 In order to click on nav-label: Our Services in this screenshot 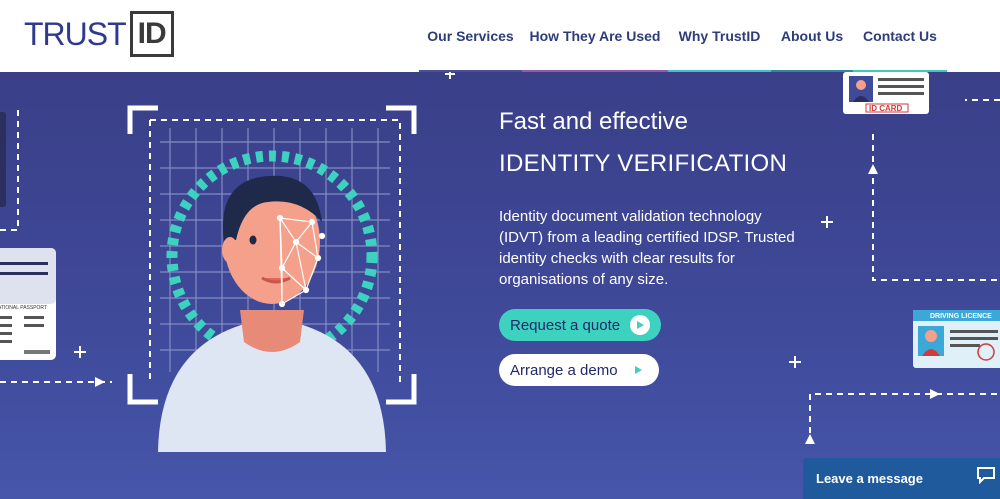, I will do `click(470, 36)`.